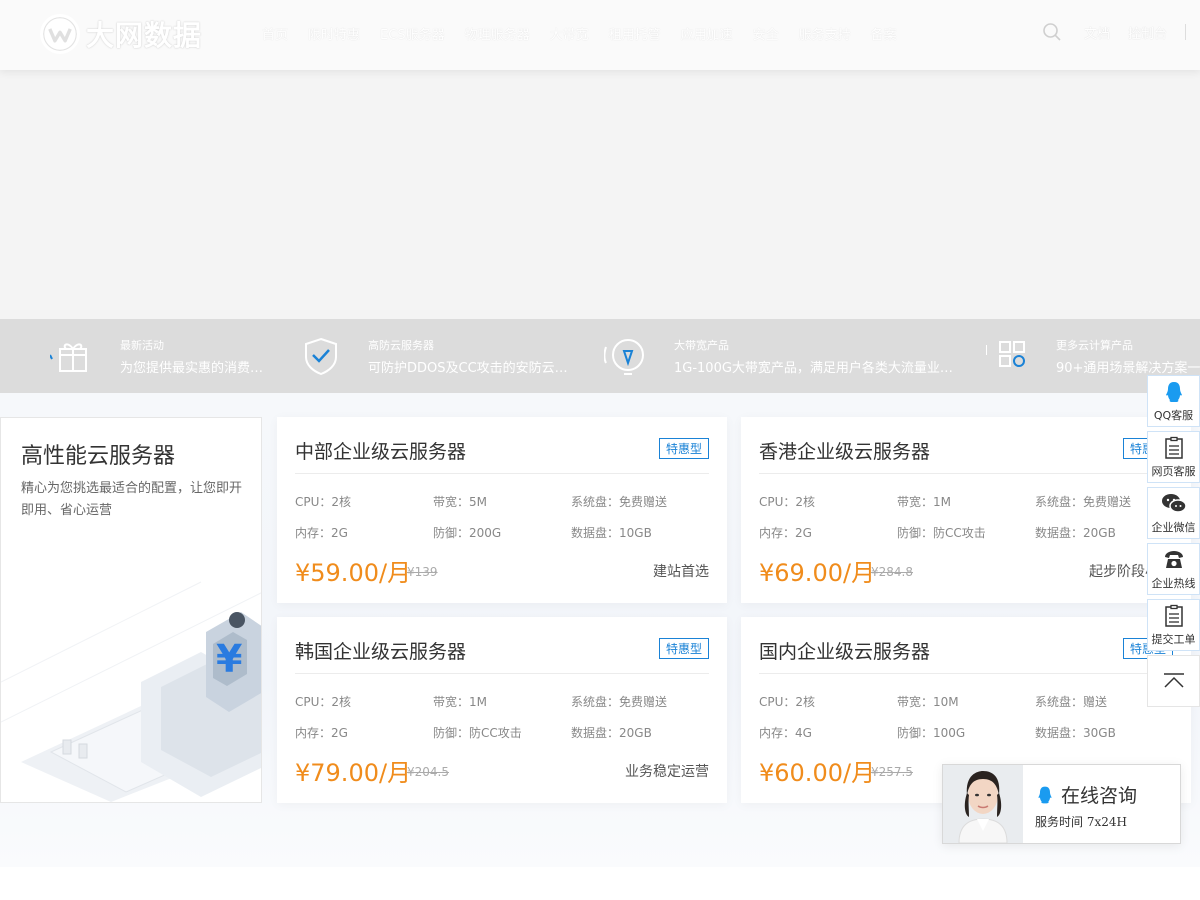 The width and height of the screenshot is (1200, 900). I want to click on product-original-price: ¥139, so click(422, 572).